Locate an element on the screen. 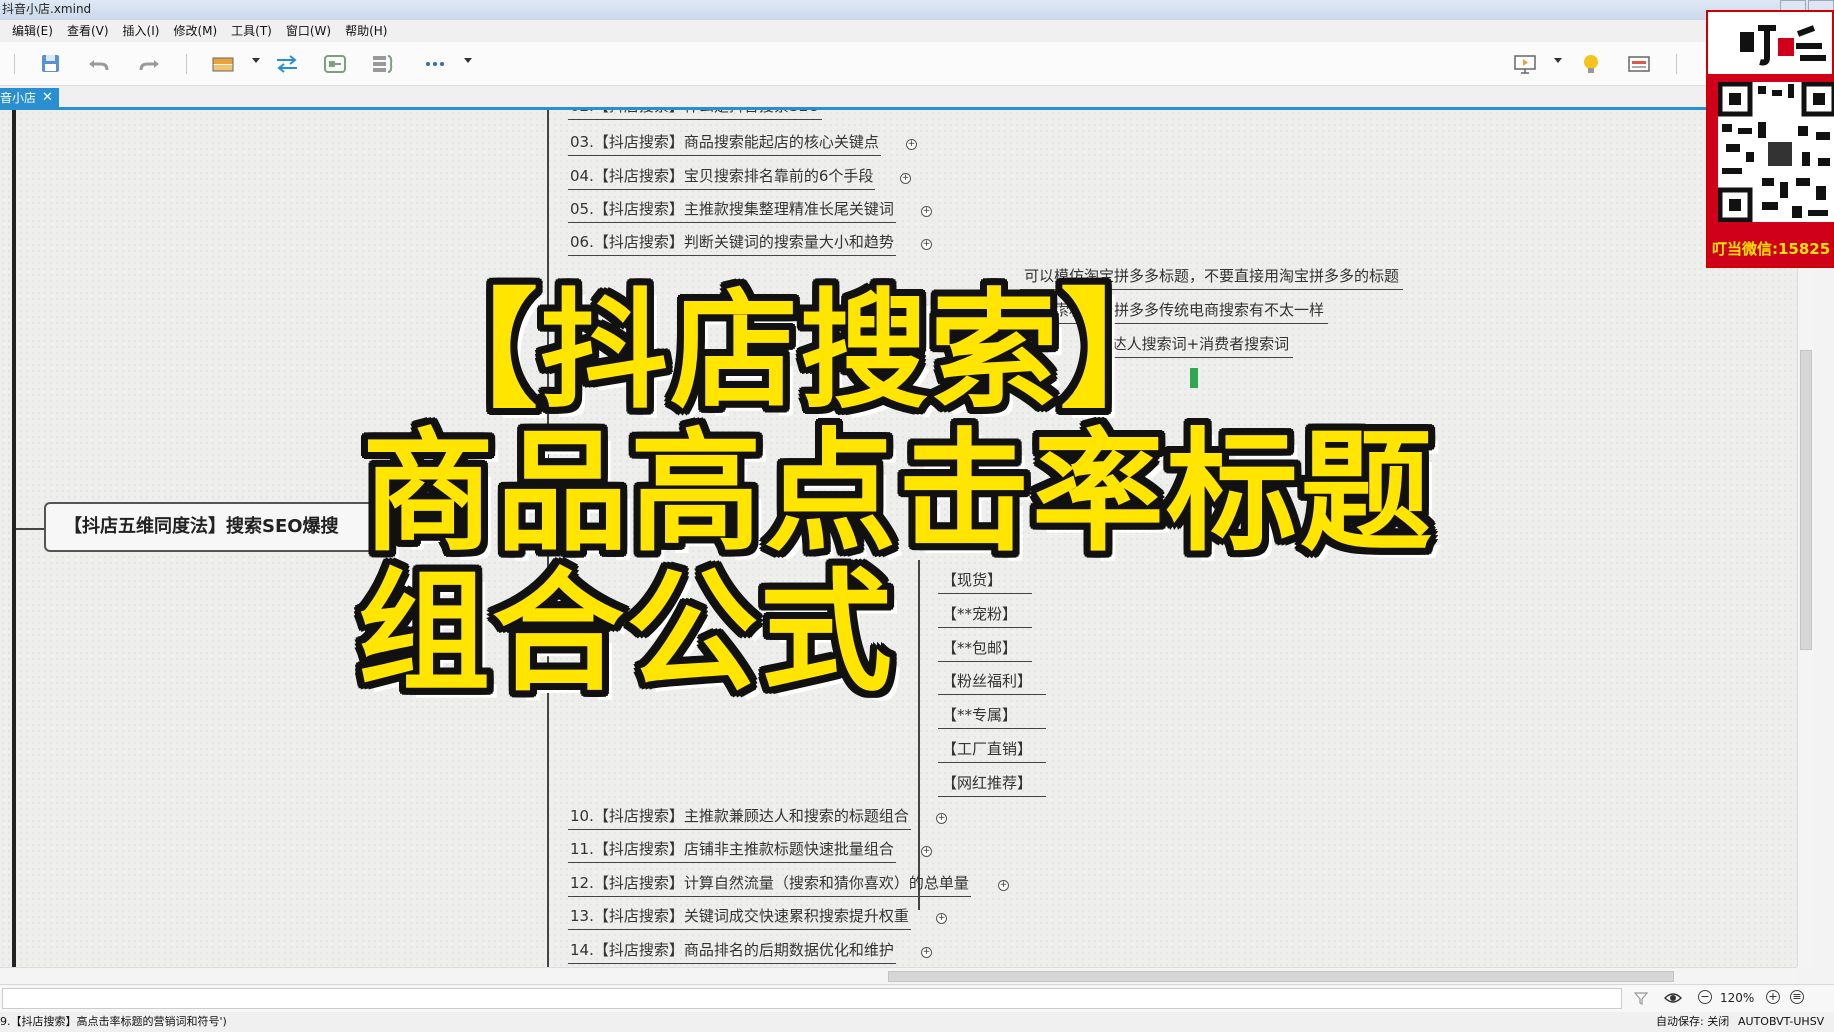 The height and width of the screenshot is (1032, 1834). filter-input is located at coordinates (812, 998).